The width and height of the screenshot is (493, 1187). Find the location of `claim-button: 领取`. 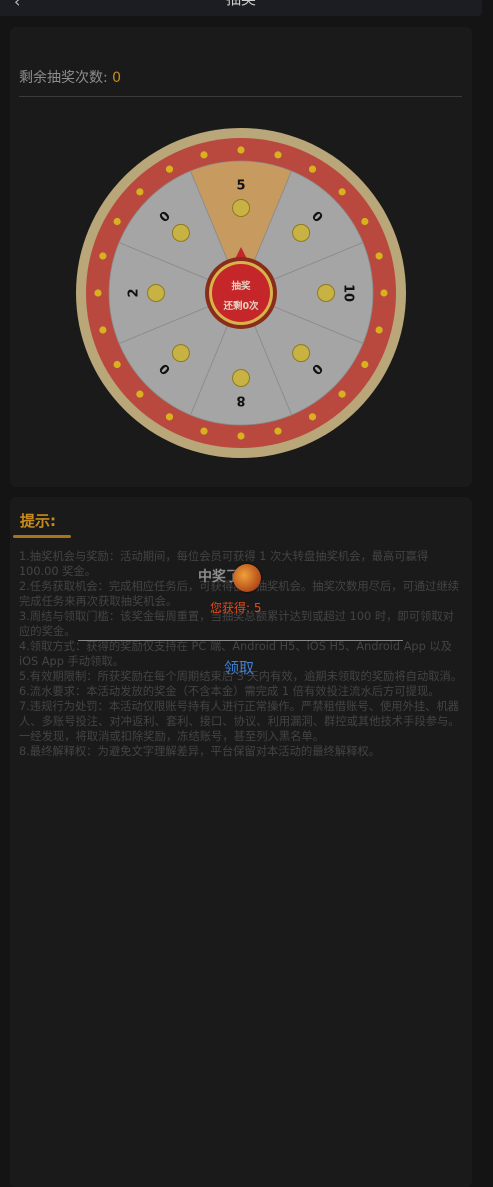

claim-button: 领取 is located at coordinates (239, 667).